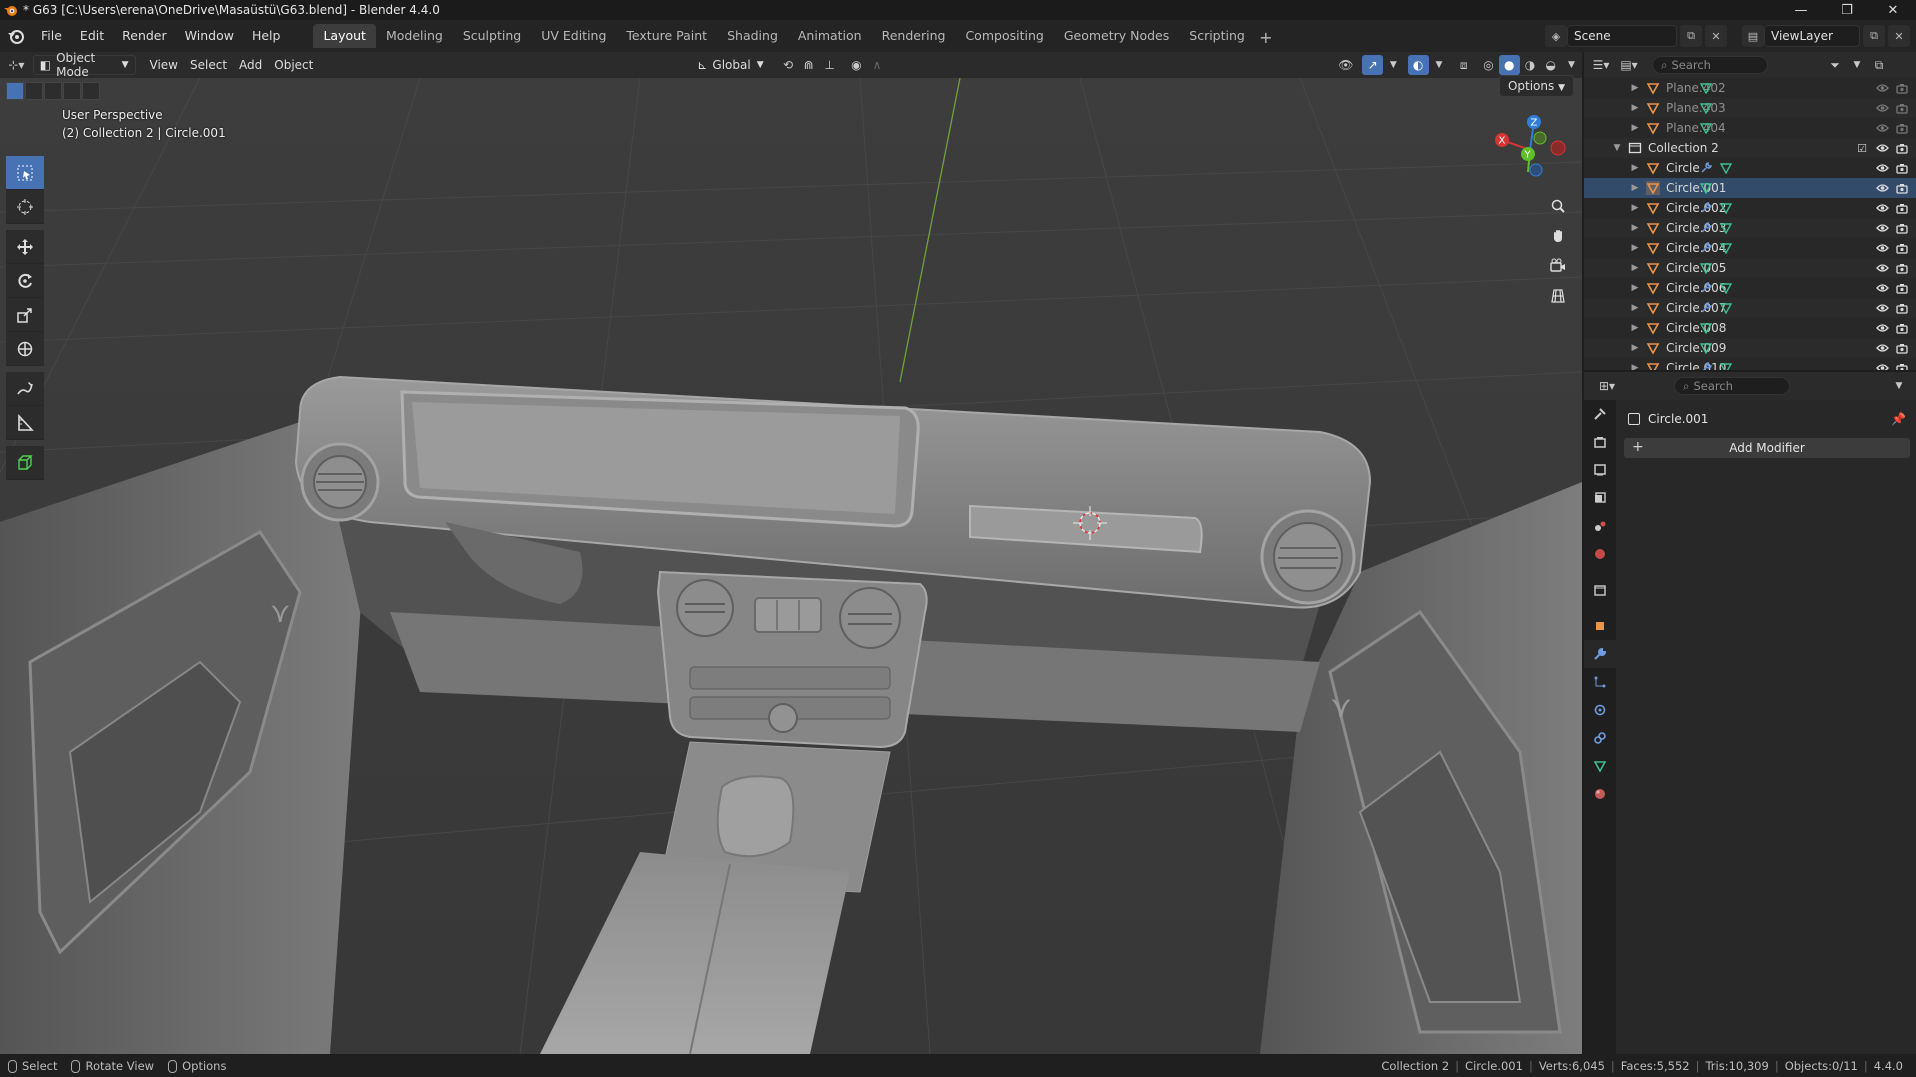  I want to click on snap-target-icon: ⊥, so click(829, 65).